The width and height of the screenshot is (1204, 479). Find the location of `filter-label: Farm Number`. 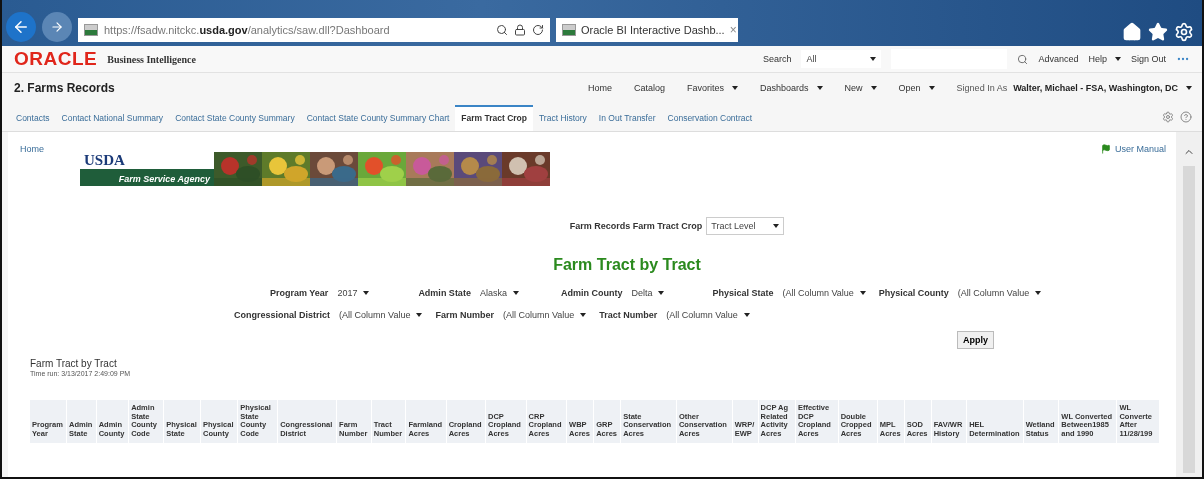

filter-label: Farm Number is located at coordinates (464, 315).